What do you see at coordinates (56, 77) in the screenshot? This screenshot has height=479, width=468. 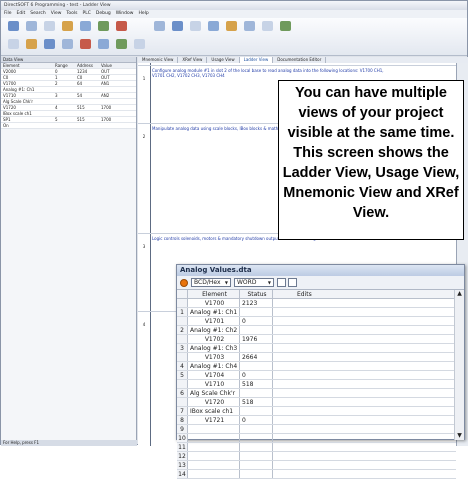 I see `table-cell: 1` at bounding box center [56, 77].